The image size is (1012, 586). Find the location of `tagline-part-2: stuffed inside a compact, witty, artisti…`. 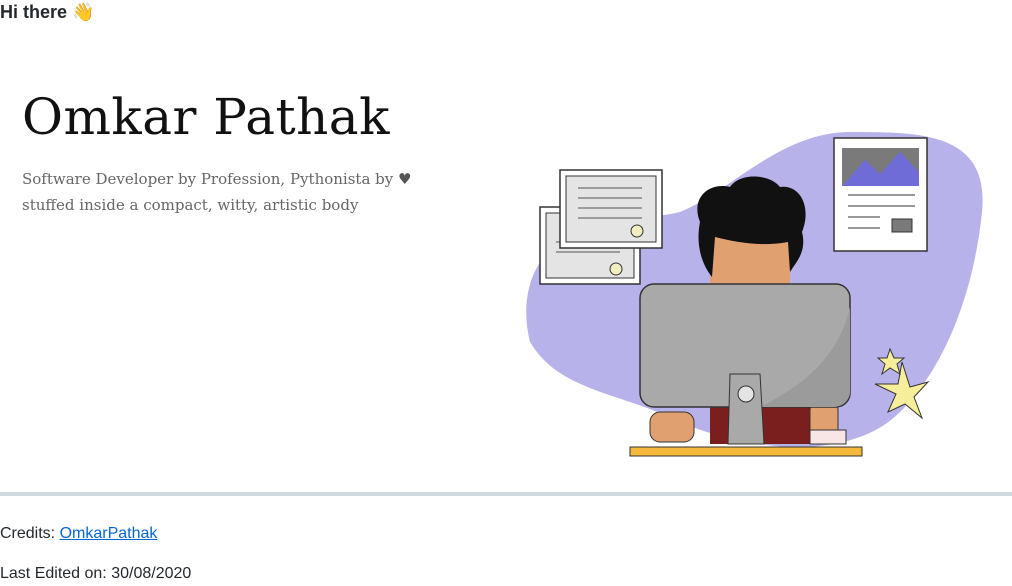

tagline-part-2: stuffed inside a compact, witty, artisti… is located at coordinates (190, 205).